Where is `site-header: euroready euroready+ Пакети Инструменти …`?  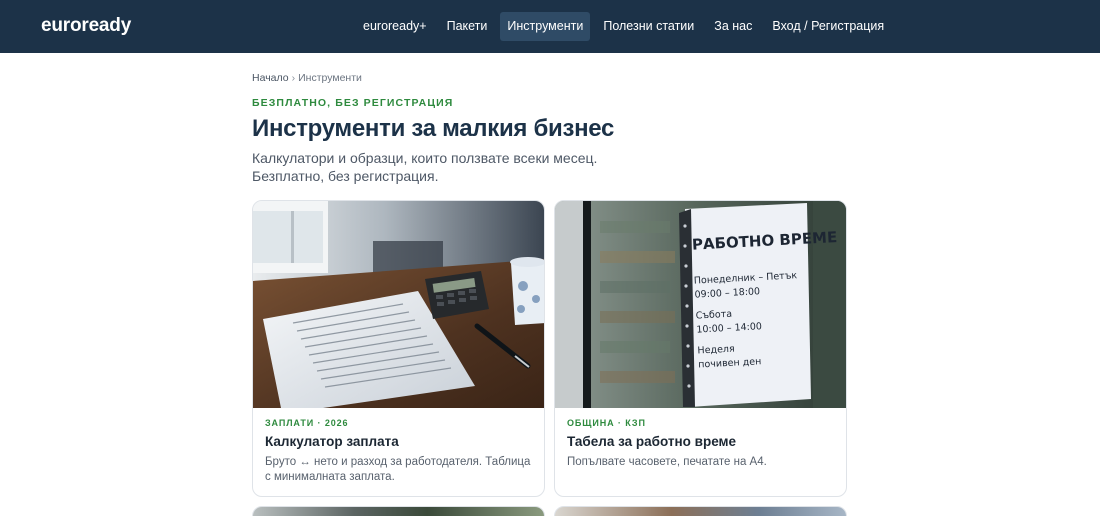
site-header: euroready euroready+ Пакети Инструменти … is located at coordinates (550, 26).